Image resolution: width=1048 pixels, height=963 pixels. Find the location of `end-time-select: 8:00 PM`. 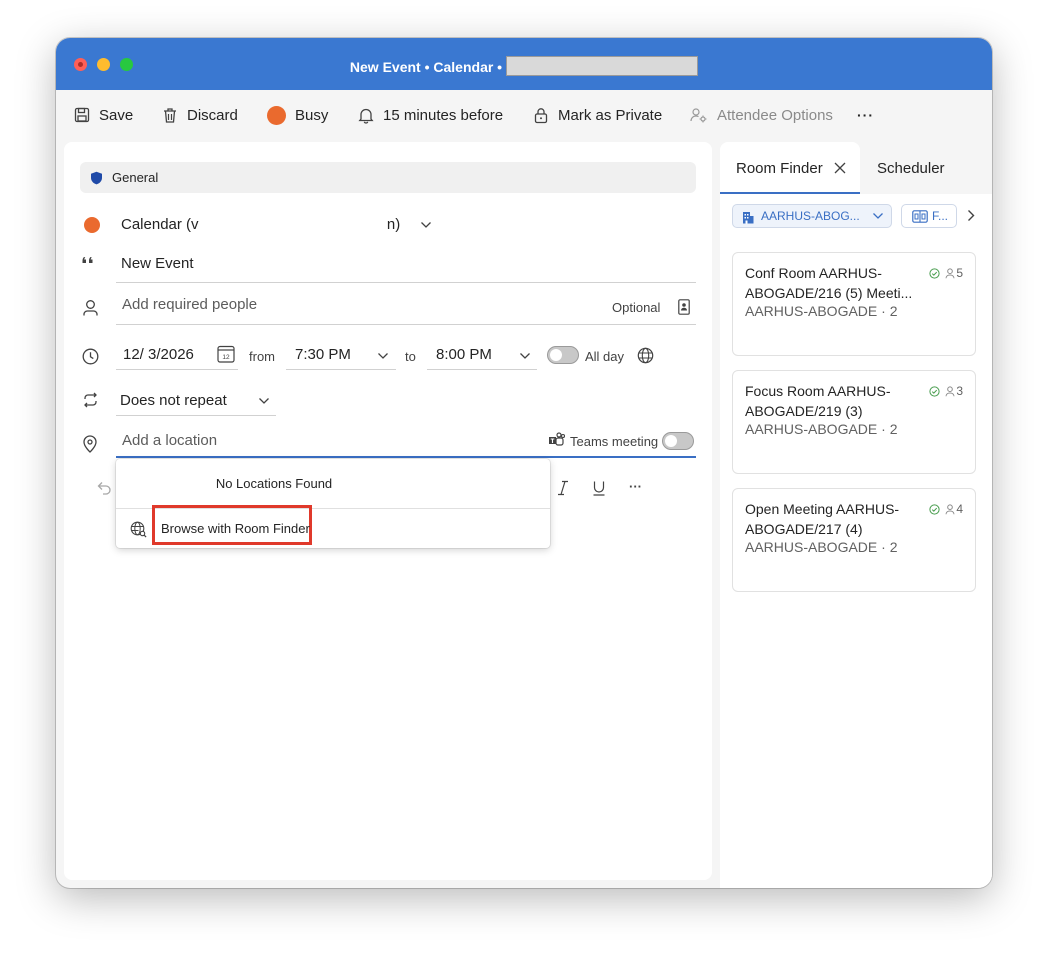

end-time-select: 8:00 PM is located at coordinates (464, 354).